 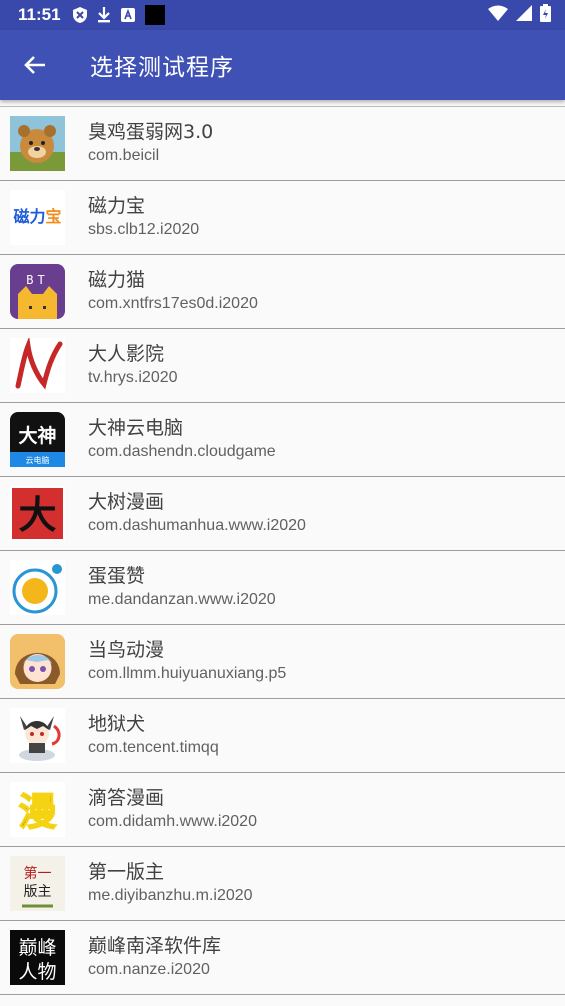 I want to click on list-item: 当鸟动漫 com.llmm.huiyuanuxiang.p5, so click(x=282, y=662).